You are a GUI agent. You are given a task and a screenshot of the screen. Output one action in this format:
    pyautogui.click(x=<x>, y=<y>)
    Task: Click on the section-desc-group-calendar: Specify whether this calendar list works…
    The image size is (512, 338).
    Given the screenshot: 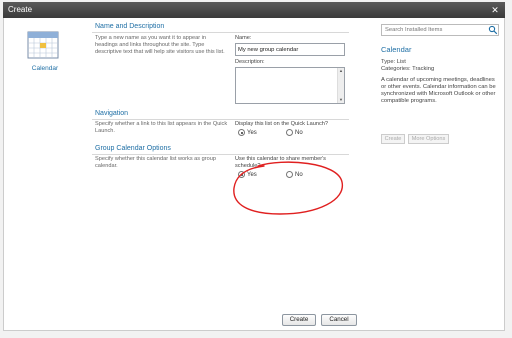 What is the action you would take?
    pyautogui.click(x=155, y=162)
    